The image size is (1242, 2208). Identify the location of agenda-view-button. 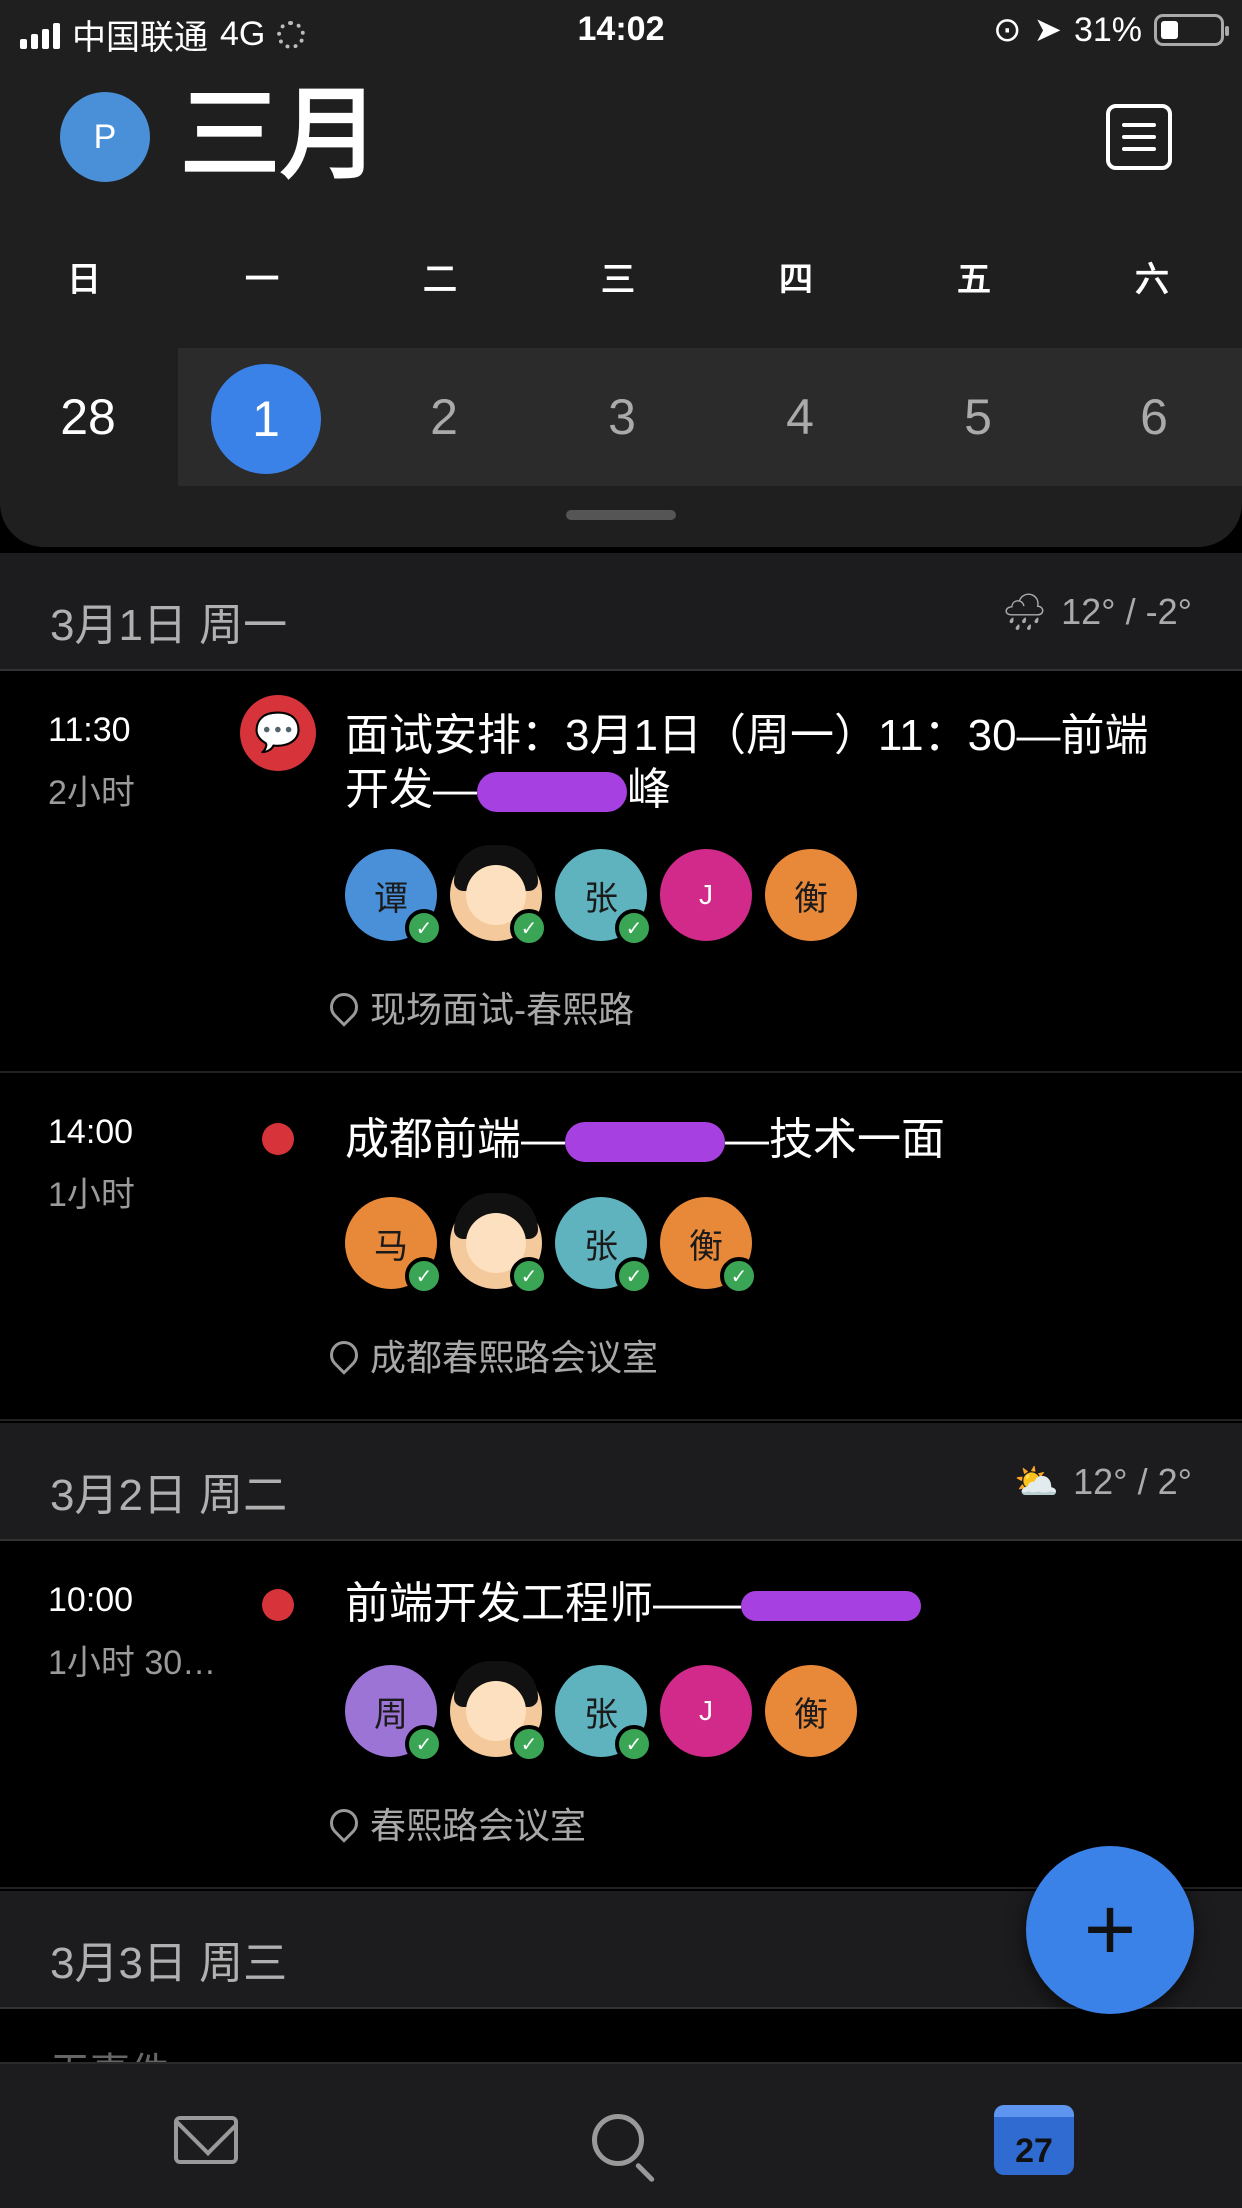
(1139, 137).